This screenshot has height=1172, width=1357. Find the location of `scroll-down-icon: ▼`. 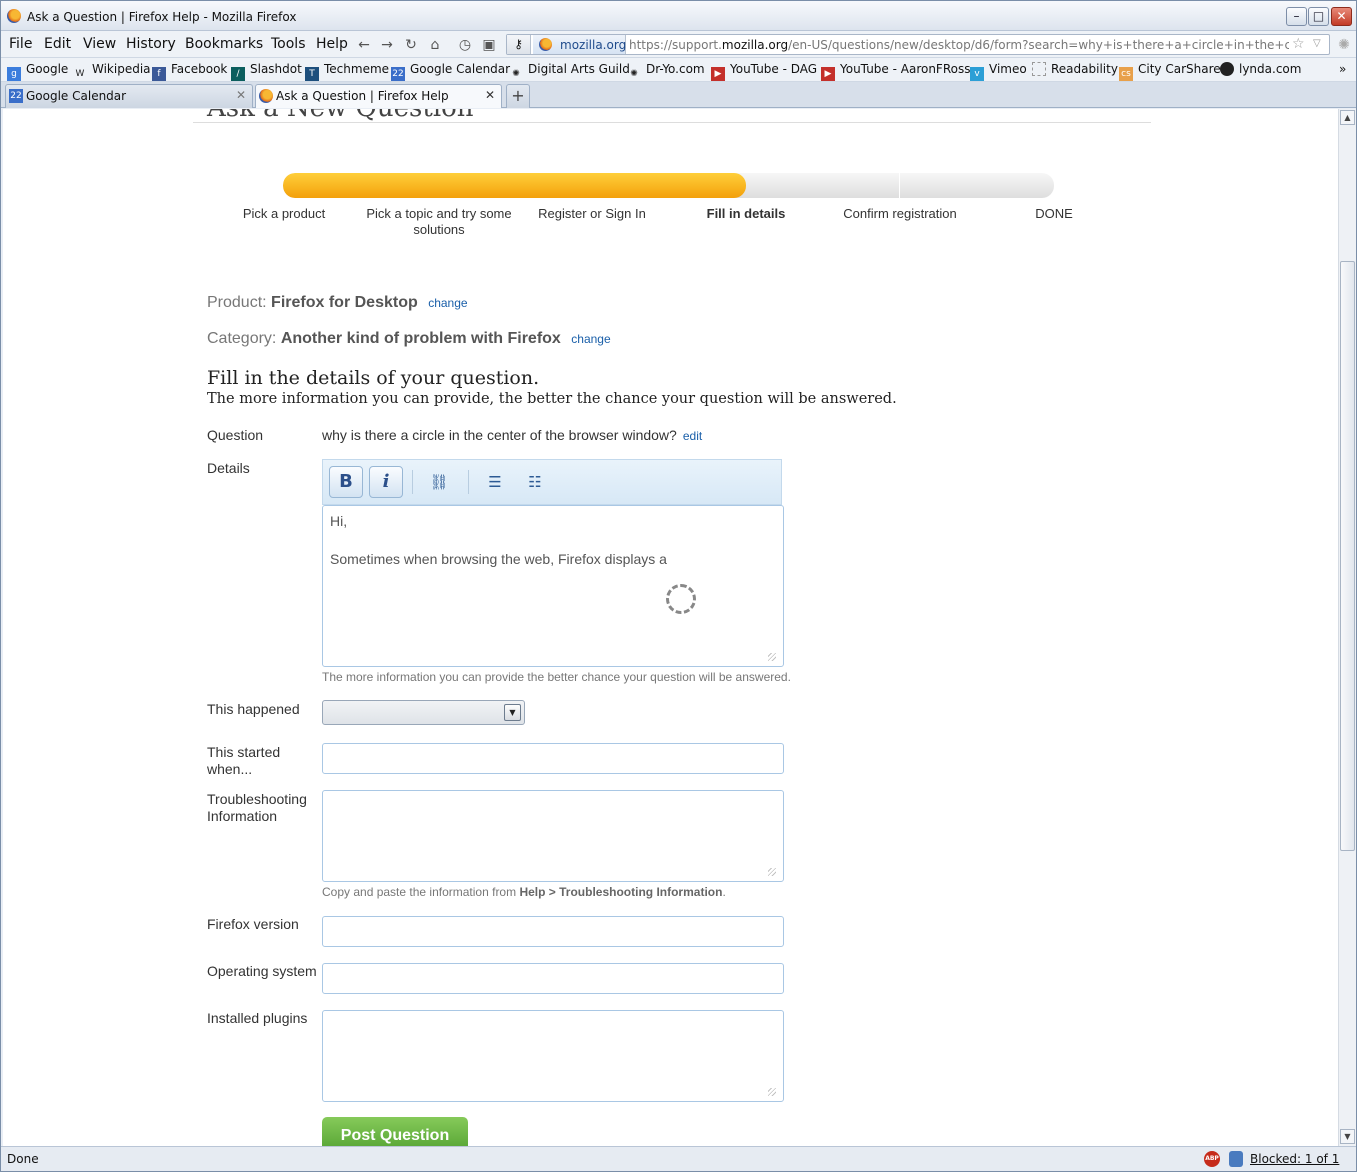

scroll-down-icon: ▼ is located at coordinates (1347, 1136).